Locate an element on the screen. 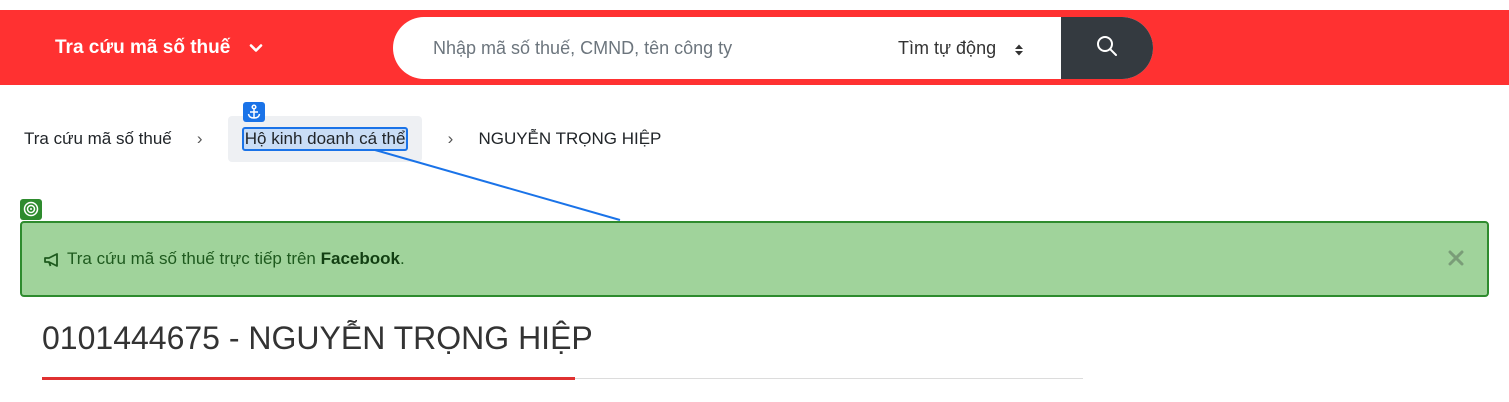 This screenshot has height=402, width=1509. title-underline-accent is located at coordinates (308, 378).